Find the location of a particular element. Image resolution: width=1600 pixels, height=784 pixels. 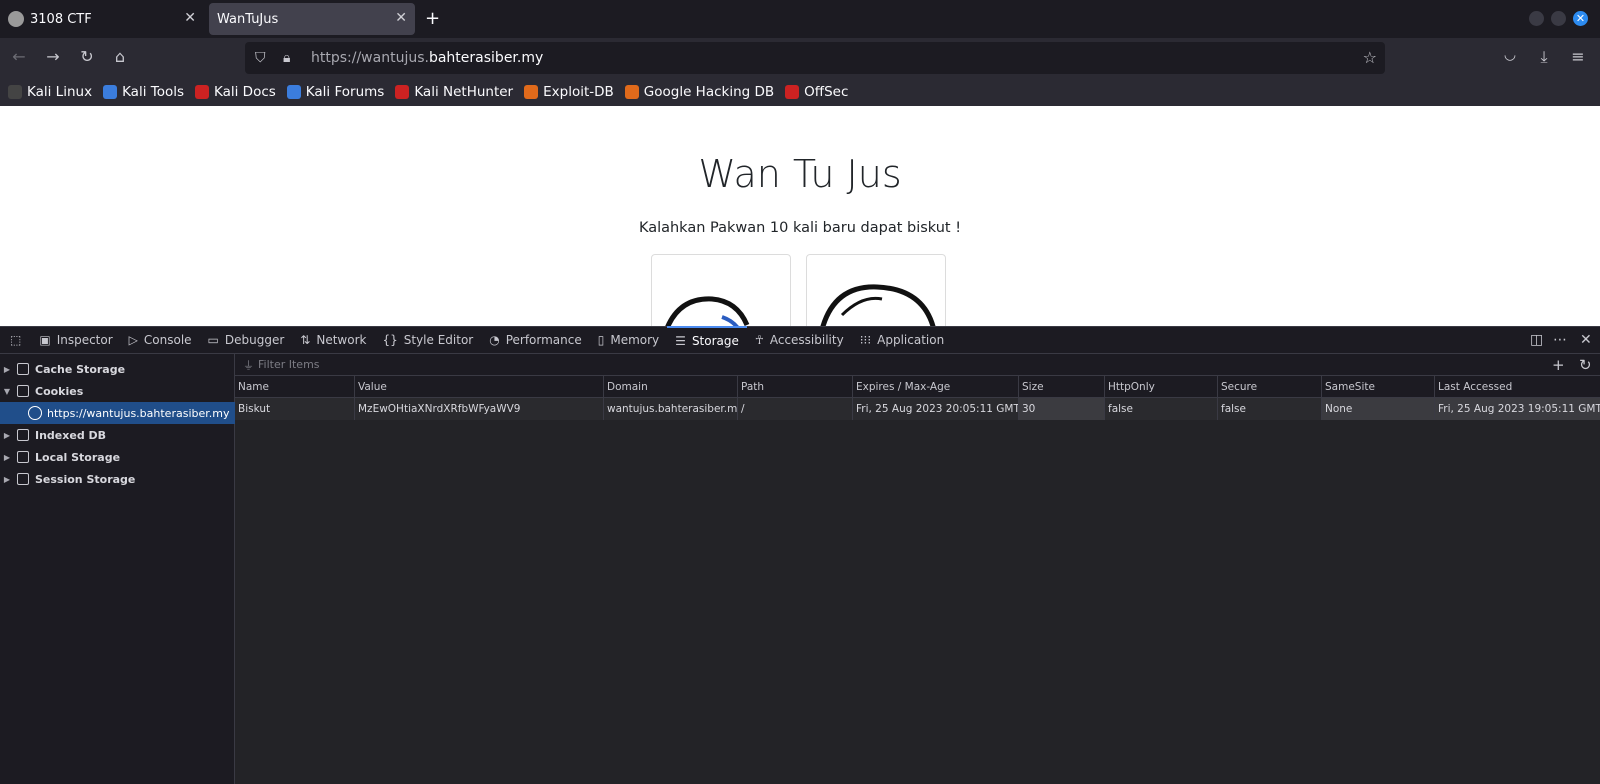

filter-items-input: ⏚ Filter Items + ↻ is located at coordinates (917, 365).